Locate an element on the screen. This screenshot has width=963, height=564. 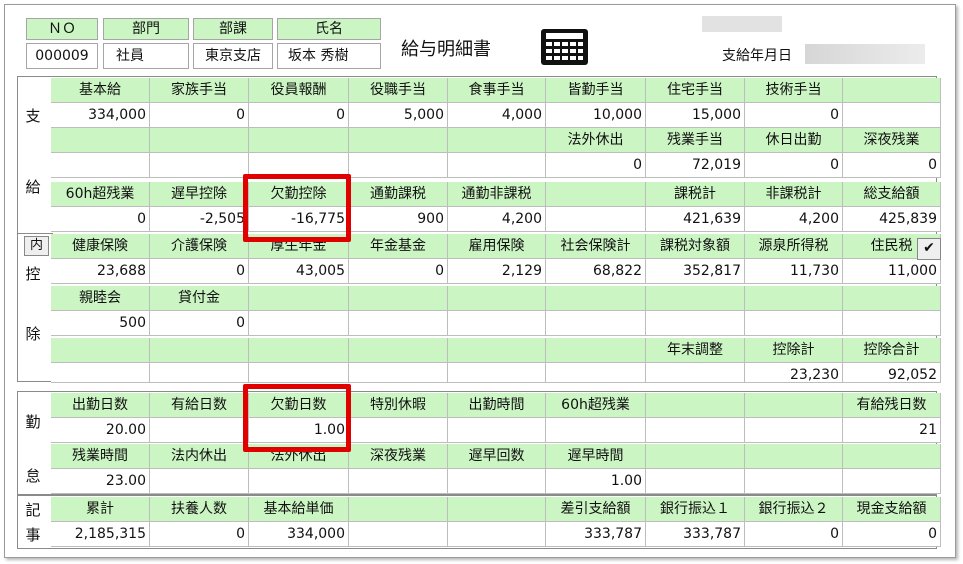
deduct-value-7: 352,817 is located at coordinates (695, 271).